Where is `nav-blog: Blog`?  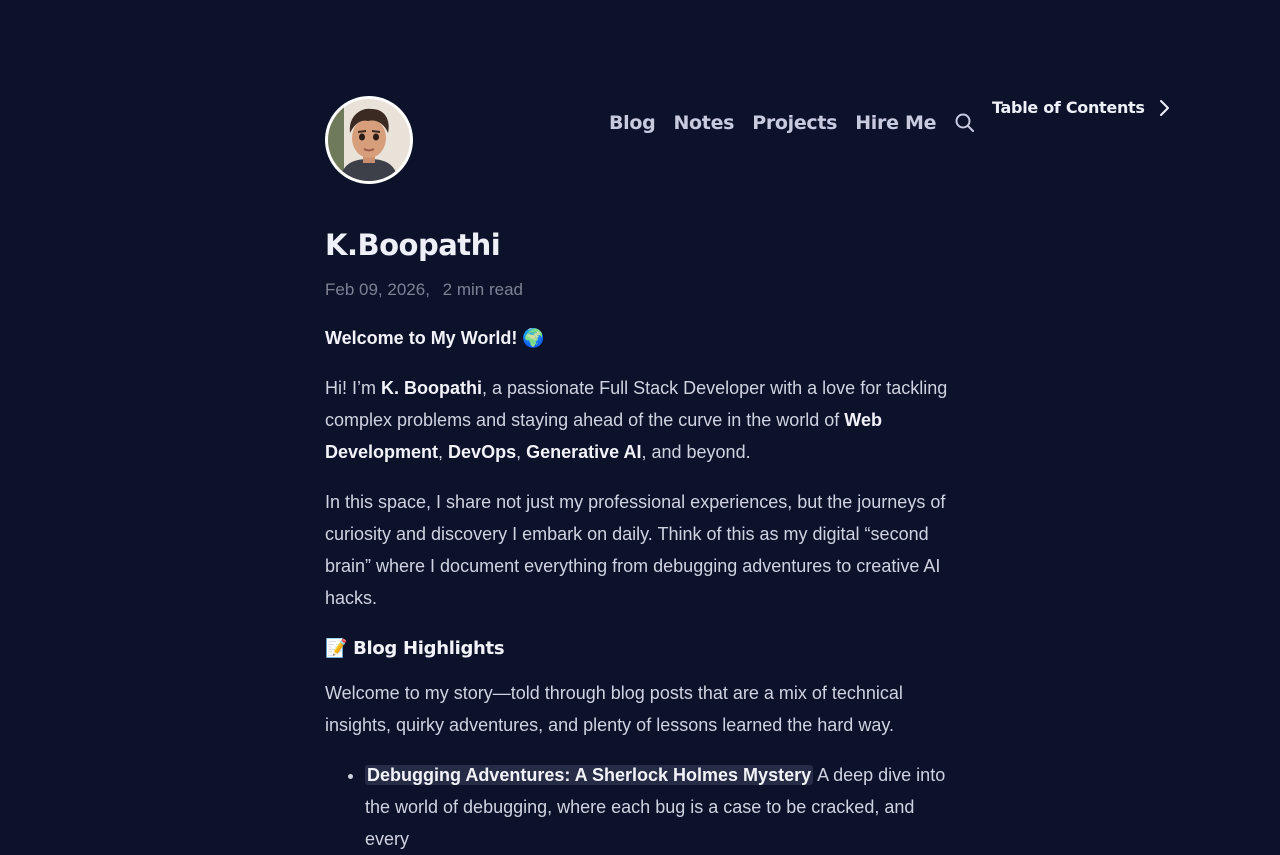
nav-blog: Blog is located at coordinates (632, 123).